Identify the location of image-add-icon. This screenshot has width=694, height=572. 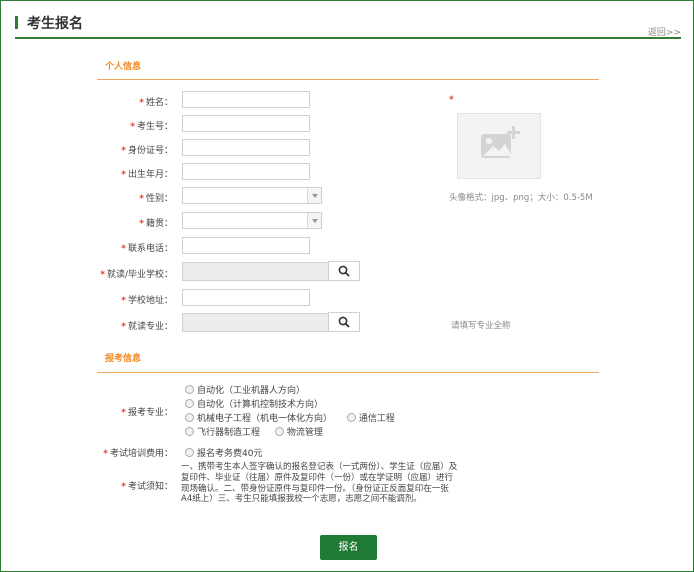
(500, 142).